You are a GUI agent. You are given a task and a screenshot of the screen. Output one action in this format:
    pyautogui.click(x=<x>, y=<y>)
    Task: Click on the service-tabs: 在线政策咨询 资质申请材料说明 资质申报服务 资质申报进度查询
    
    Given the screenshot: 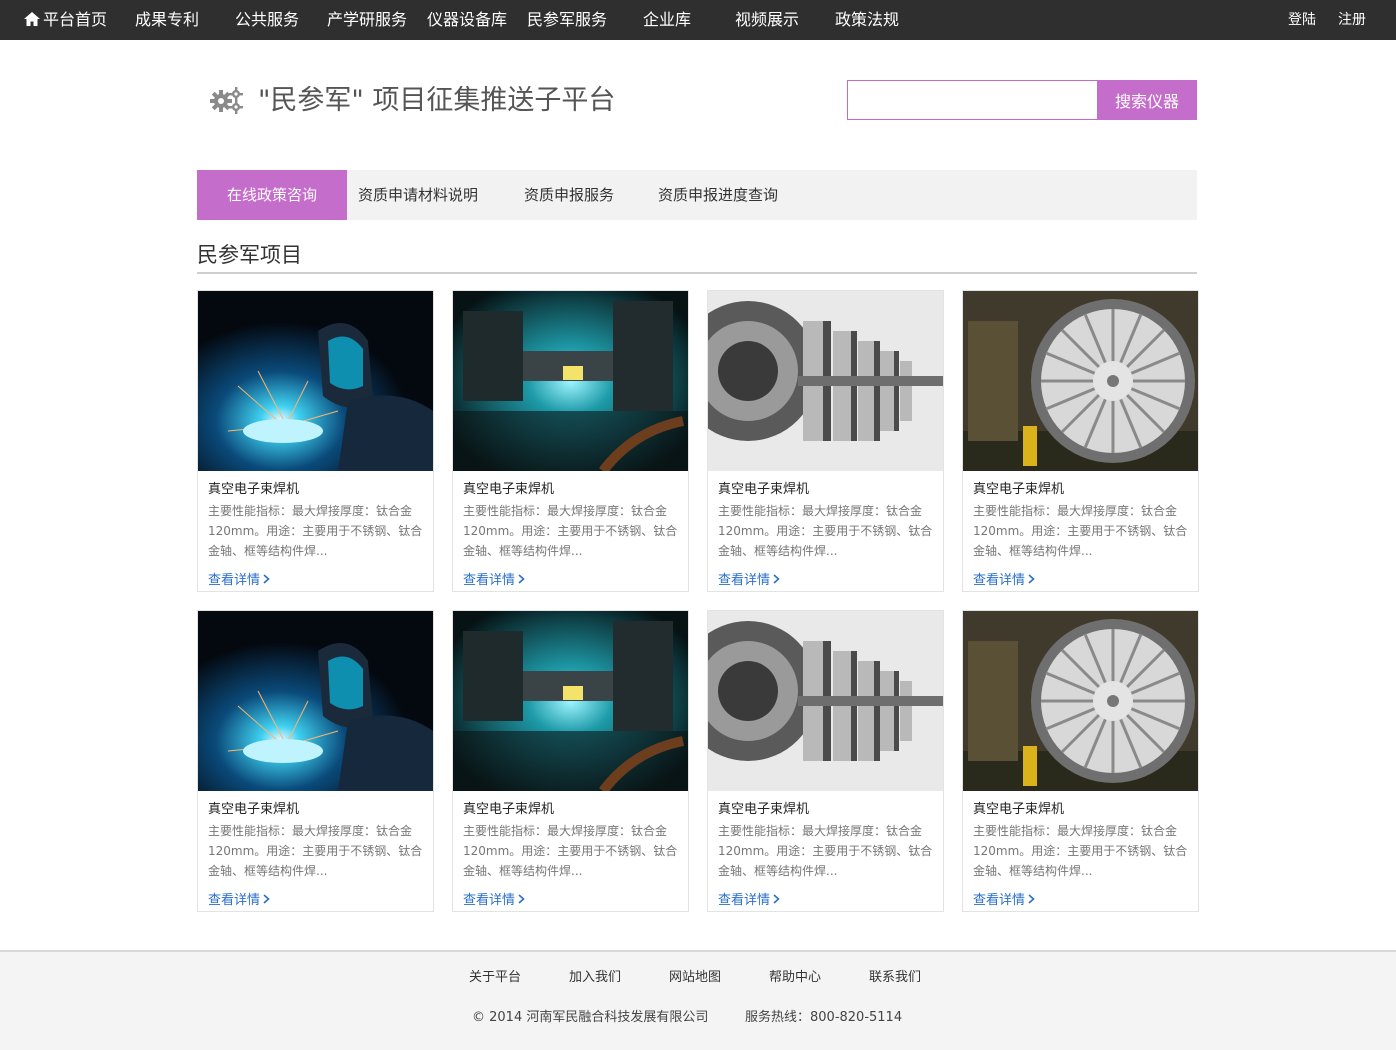 What is the action you would take?
    pyautogui.click(x=697, y=195)
    